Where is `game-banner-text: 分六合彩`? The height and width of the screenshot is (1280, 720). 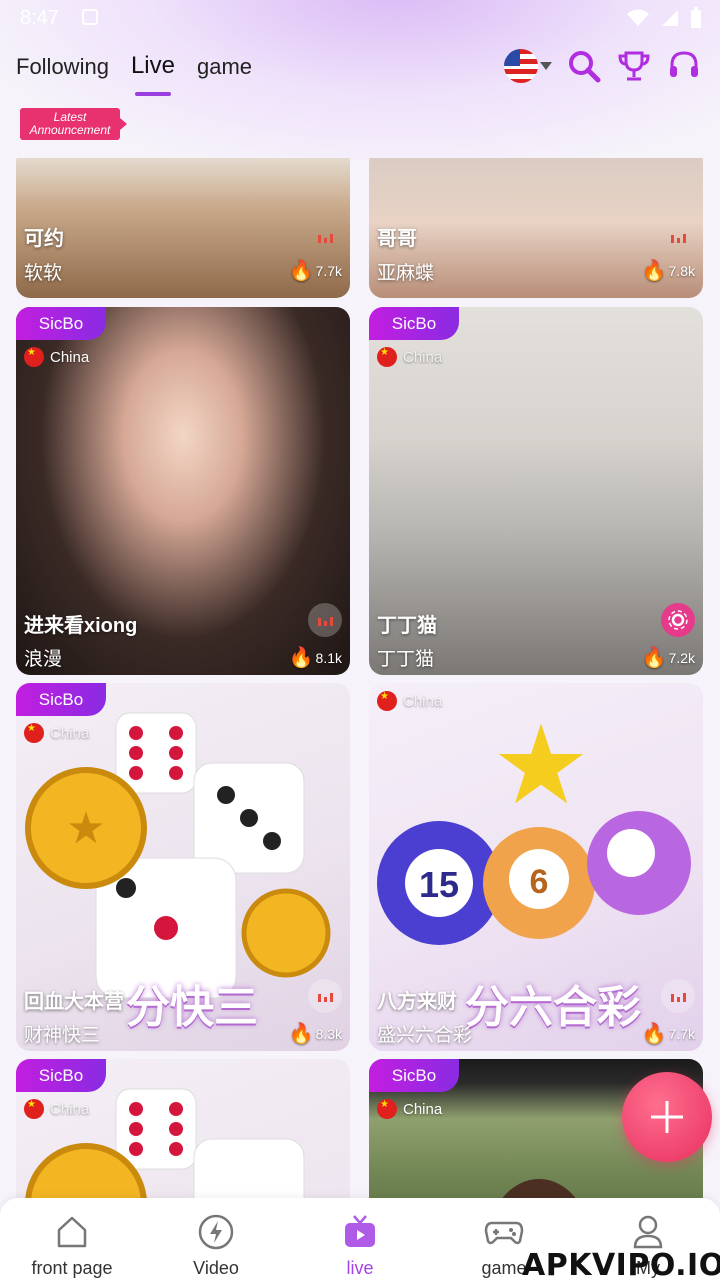
game-banner-text: 分六合彩 is located at coordinates (553, 1007).